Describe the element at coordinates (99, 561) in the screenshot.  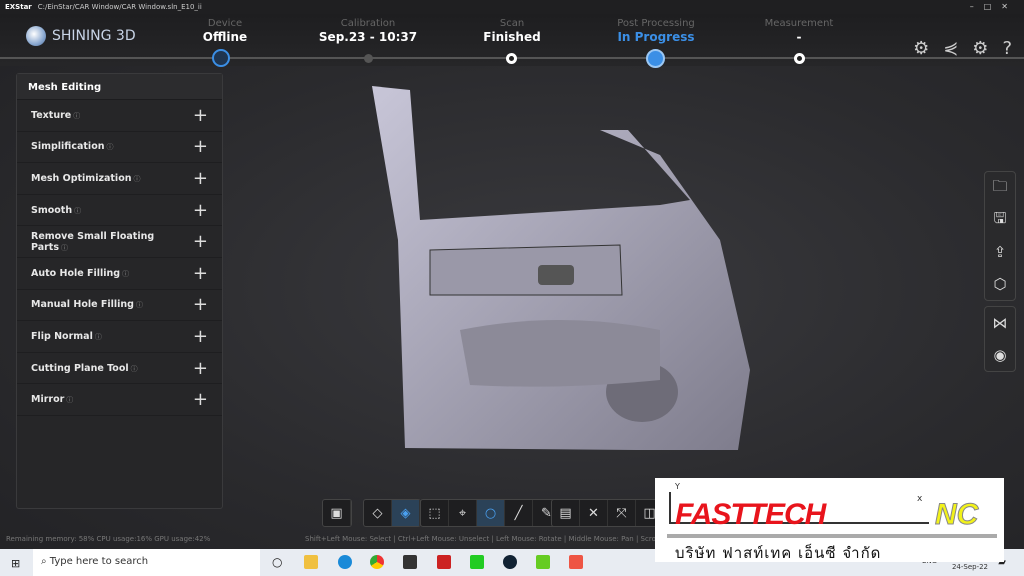
I see `search-placeholder: Type here to search` at that location.